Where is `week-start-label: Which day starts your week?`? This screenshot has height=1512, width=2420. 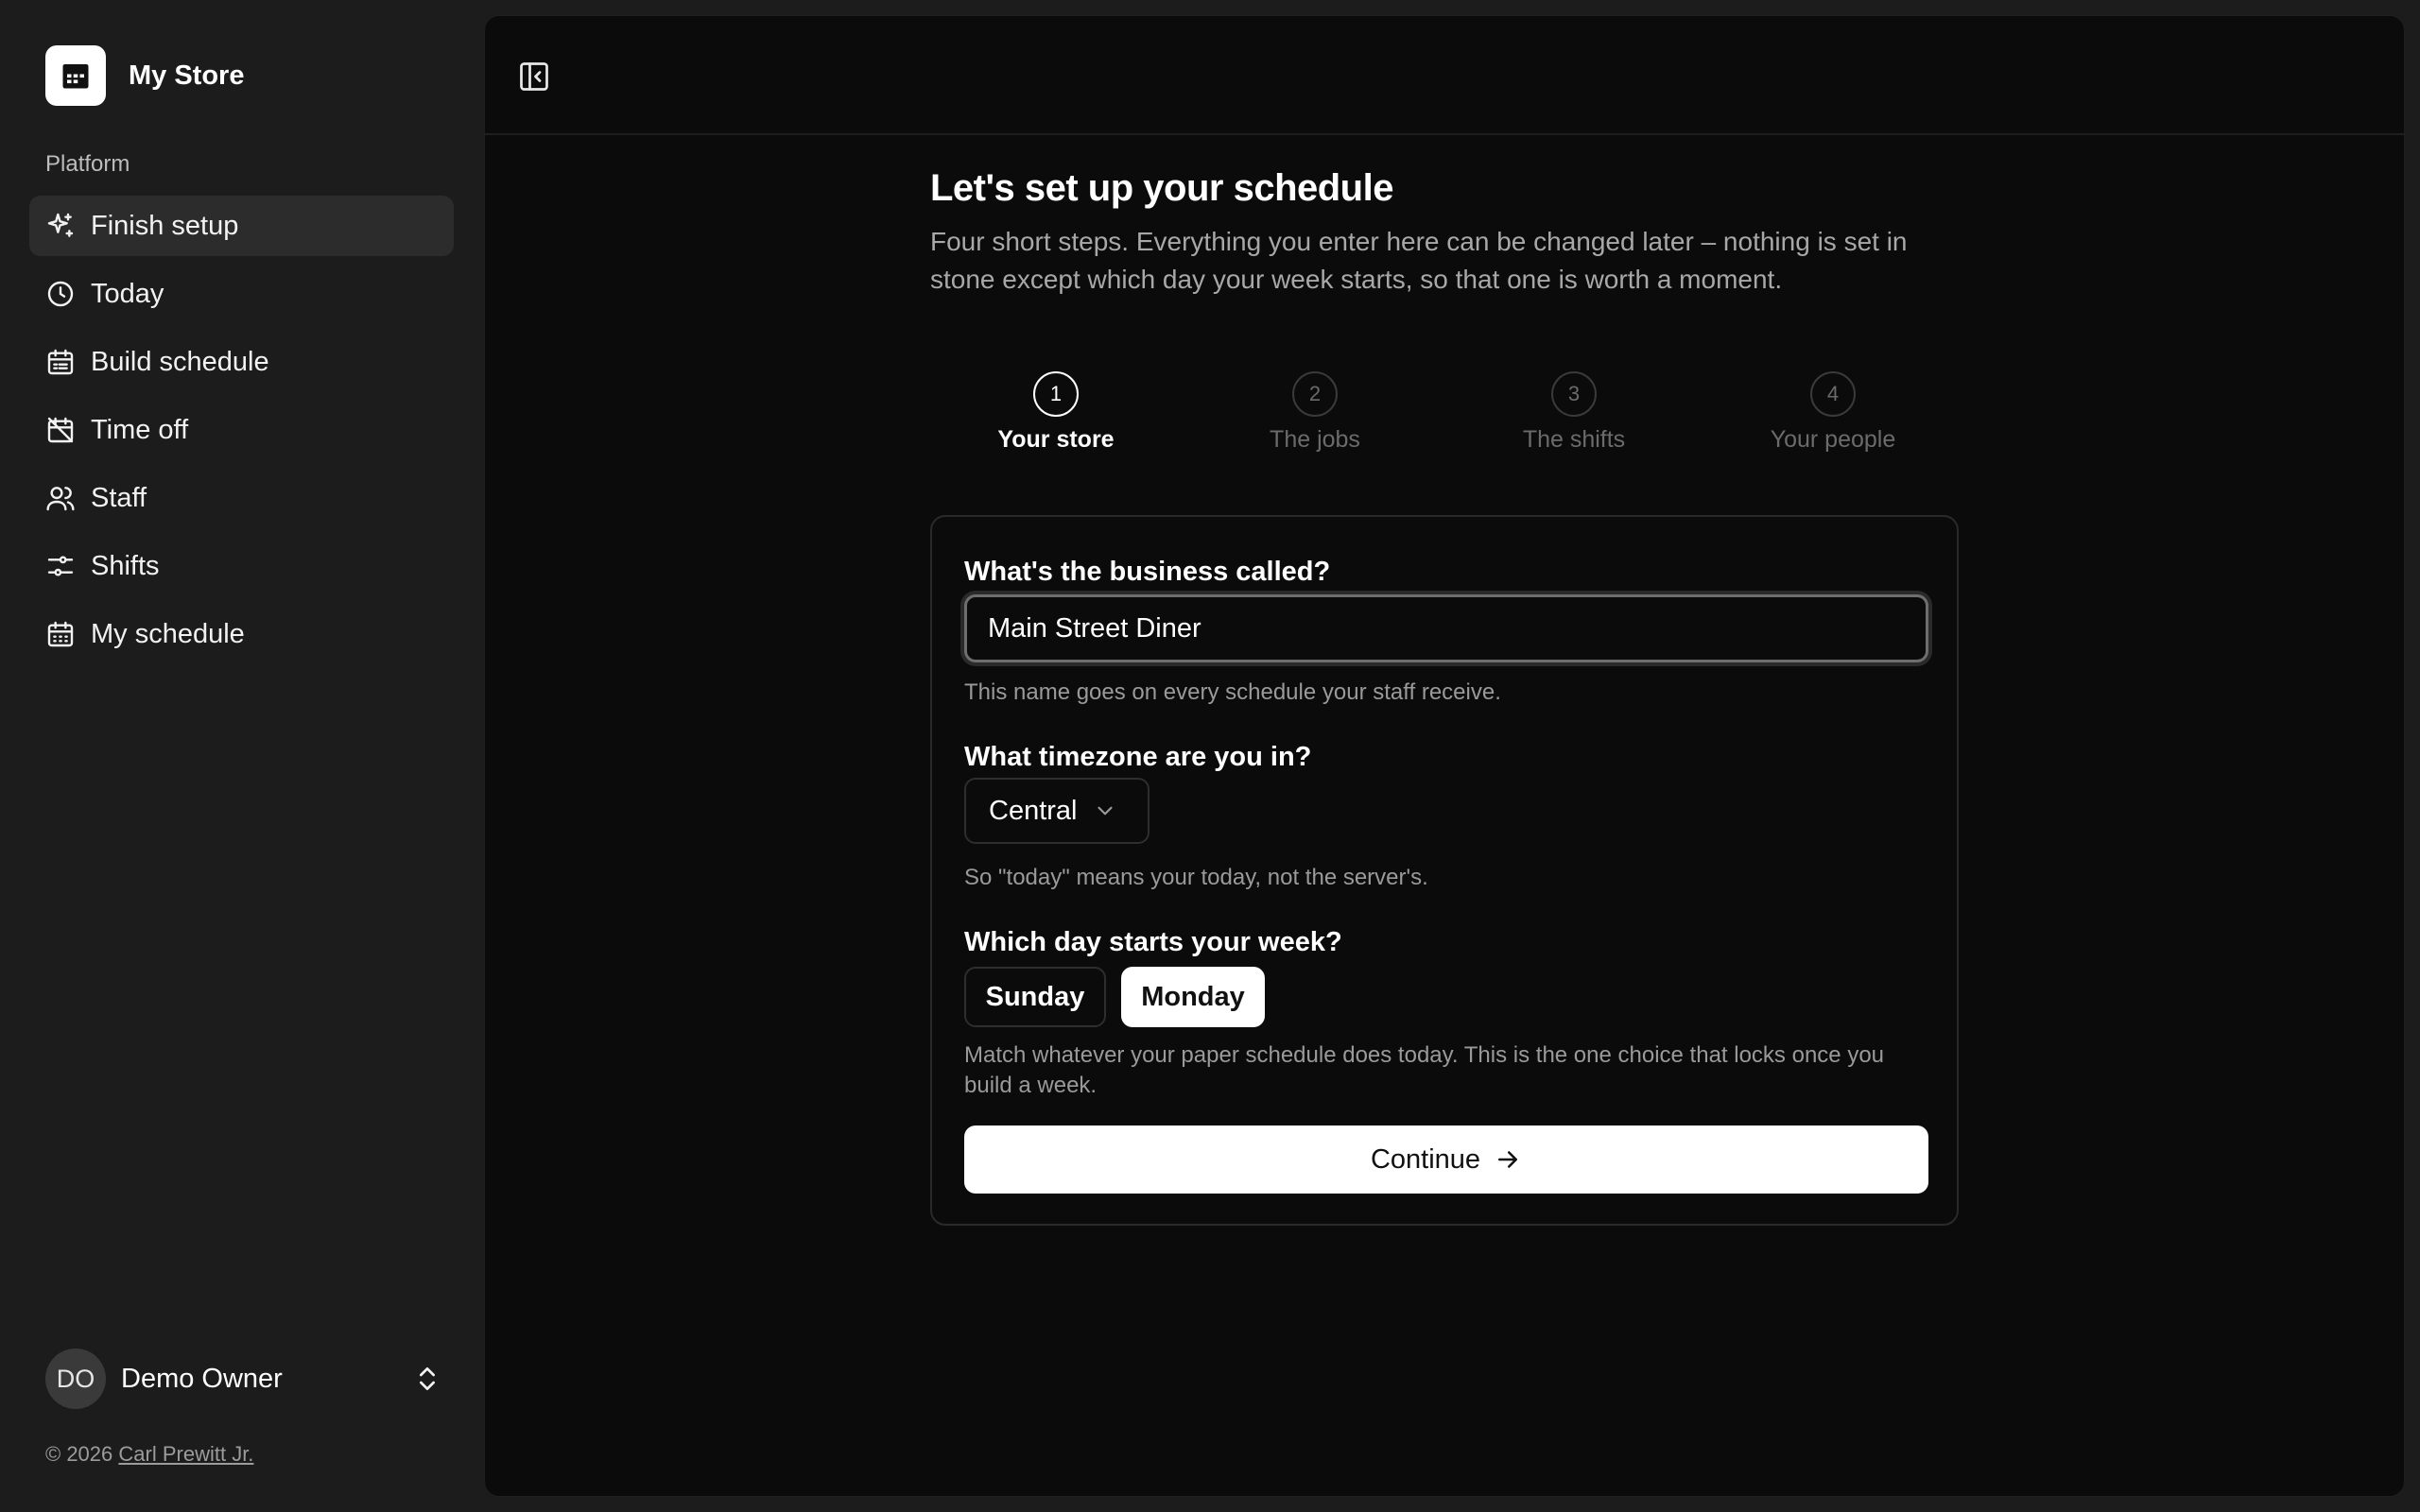
week-start-label: Which day starts your week? is located at coordinates (1153, 942).